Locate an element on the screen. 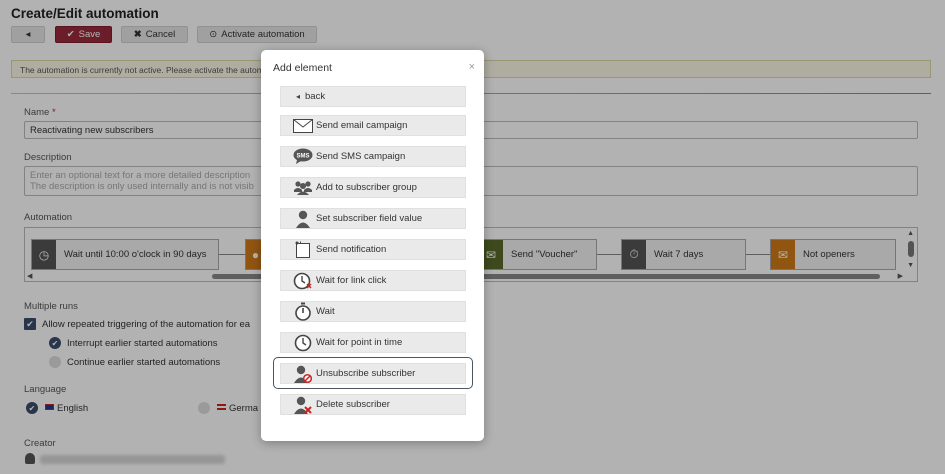 The width and height of the screenshot is (945, 474). clock-icon is located at coordinates (303, 342).